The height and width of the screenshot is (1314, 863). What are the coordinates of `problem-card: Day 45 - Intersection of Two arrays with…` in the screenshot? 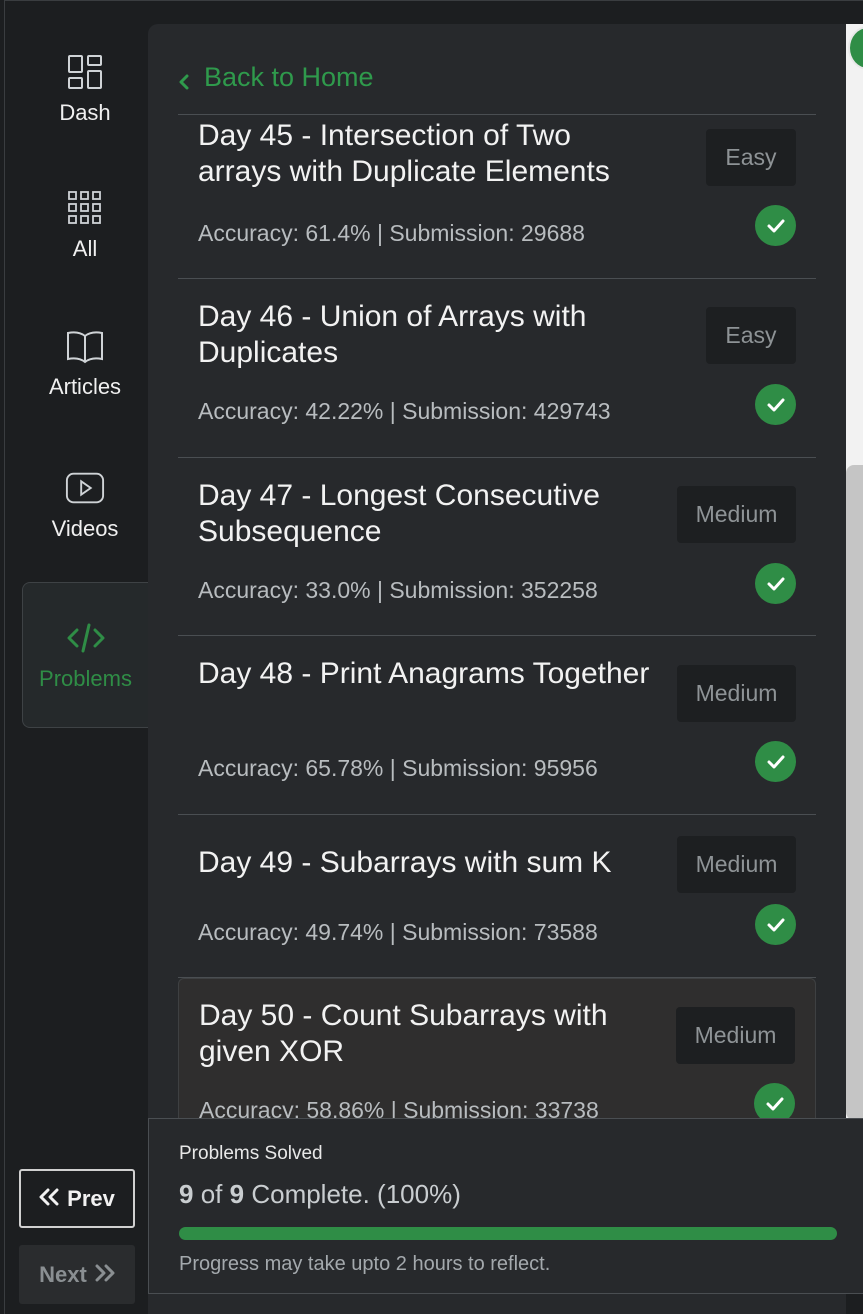 It's located at (497, 191).